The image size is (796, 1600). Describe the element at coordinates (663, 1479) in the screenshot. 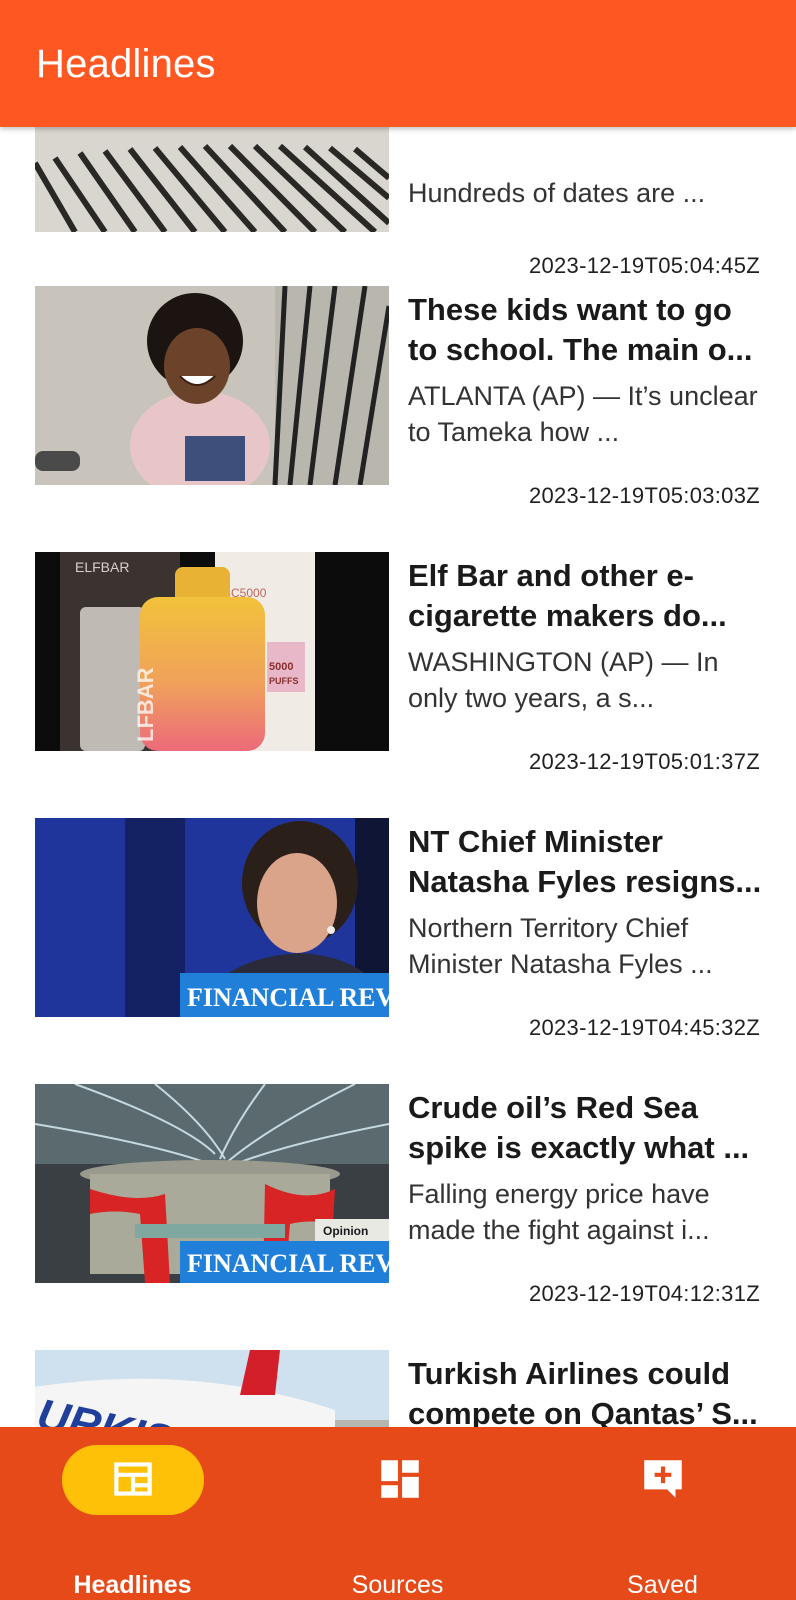

I see `add-comment-icon` at that location.